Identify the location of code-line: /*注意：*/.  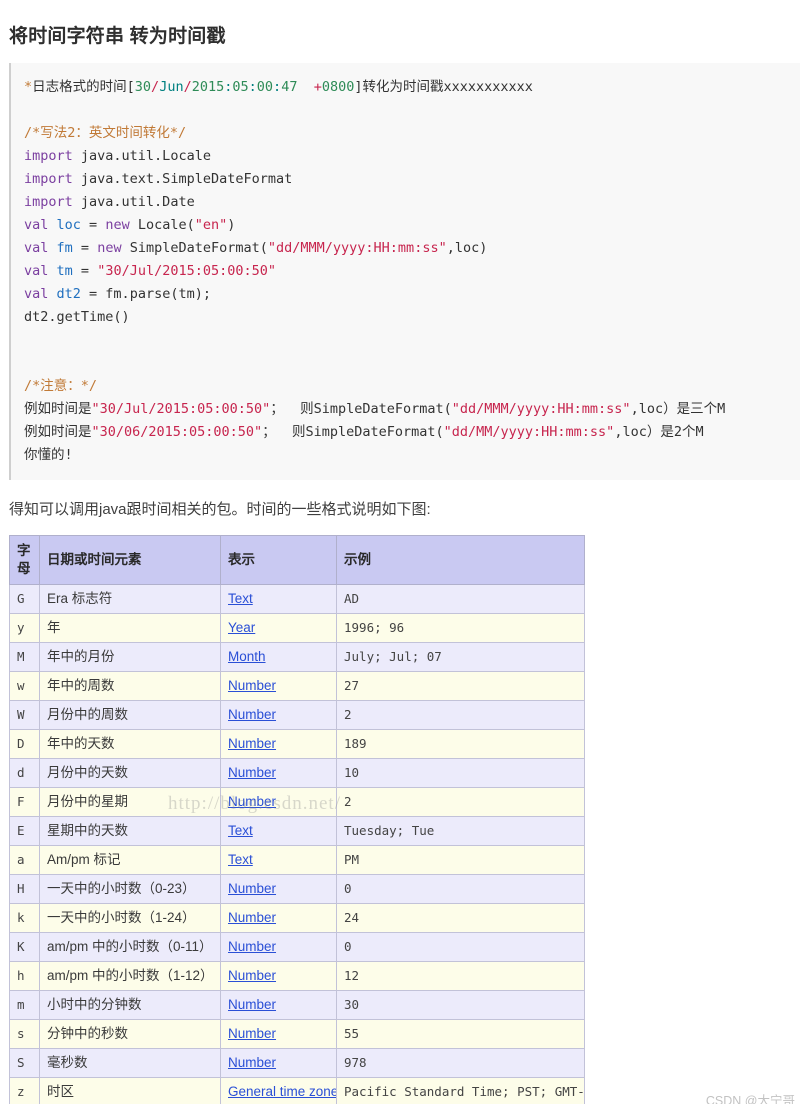
(412, 386).